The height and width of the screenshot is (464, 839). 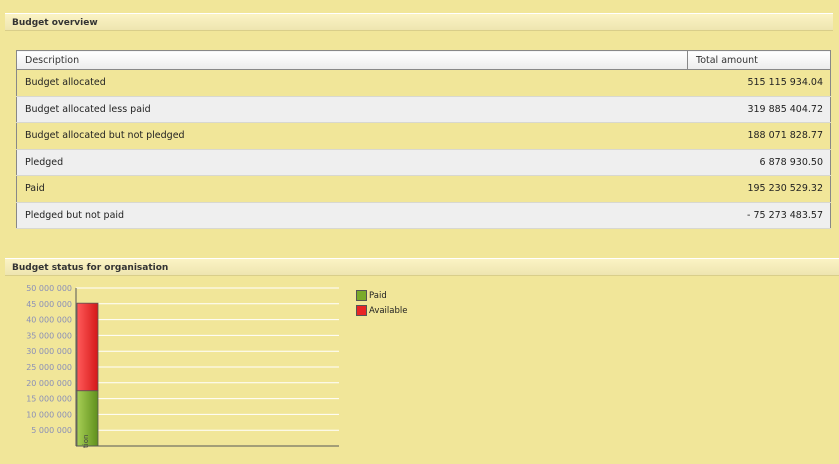 I want to click on table-row: Paid 195 230 529.32, so click(x=423, y=189).